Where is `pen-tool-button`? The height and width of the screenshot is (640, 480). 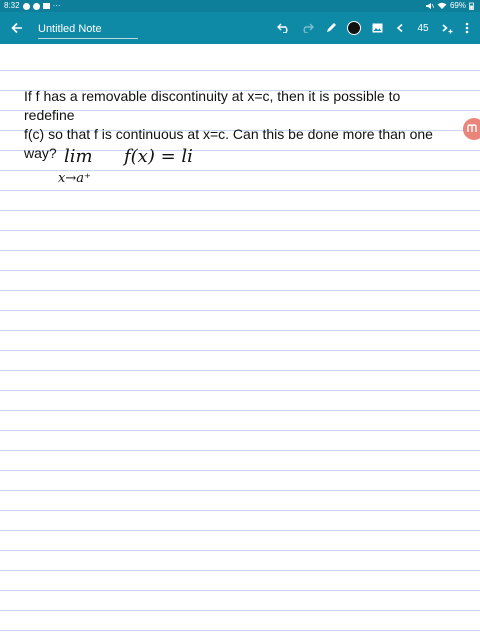 pen-tool-button is located at coordinates (331, 28).